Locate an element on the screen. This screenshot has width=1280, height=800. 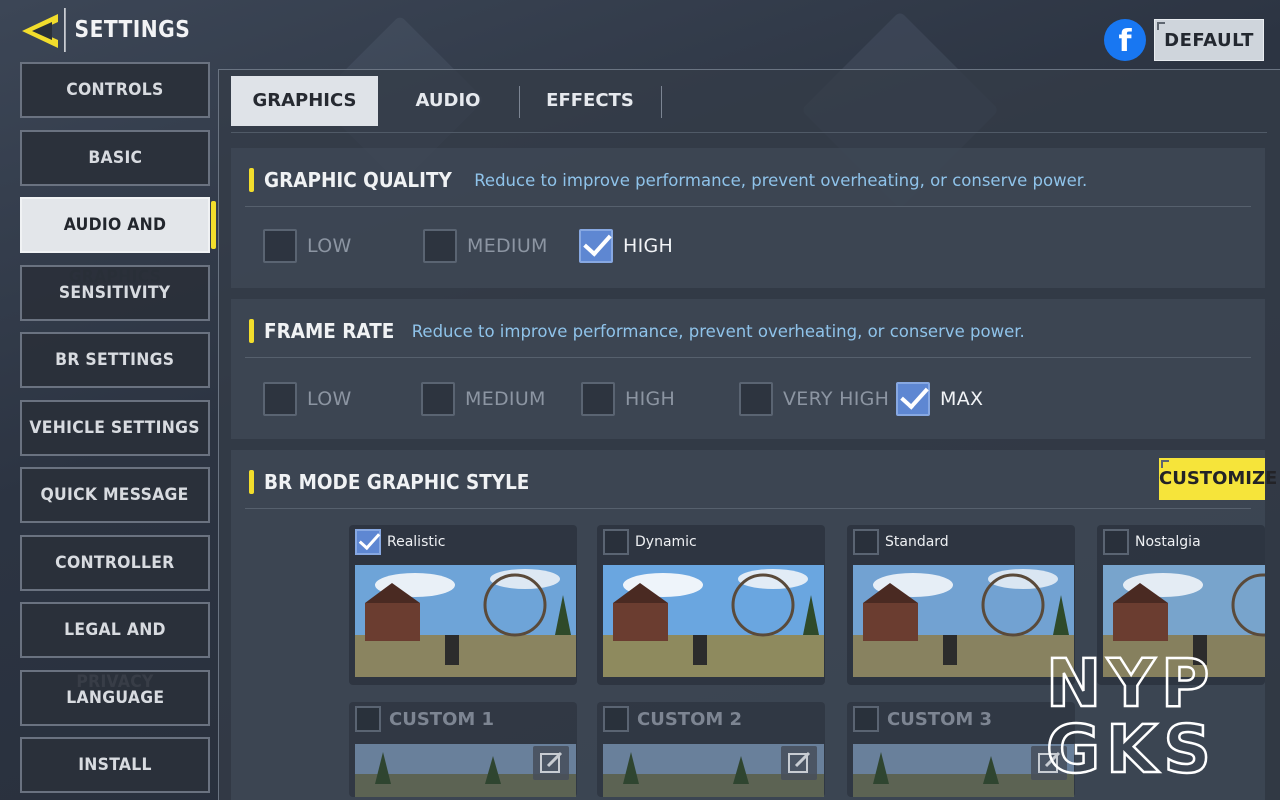
watermark-line: GKS is located at coordinates (1131, 744).